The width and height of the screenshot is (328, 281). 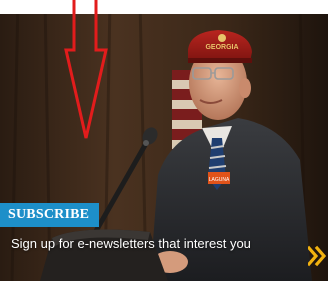 I want to click on double-chevron-right-icon, so click(x=317, y=256).